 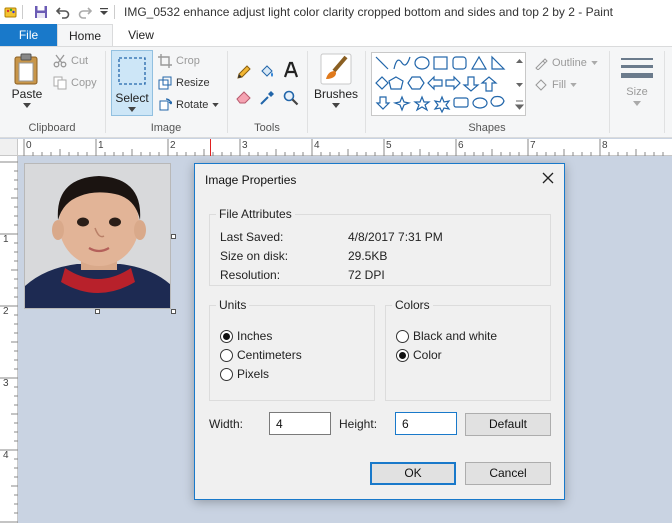 What do you see at coordinates (448, 84) in the screenshot?
I see `shapes-gallery` at bounding box center [448, 84].